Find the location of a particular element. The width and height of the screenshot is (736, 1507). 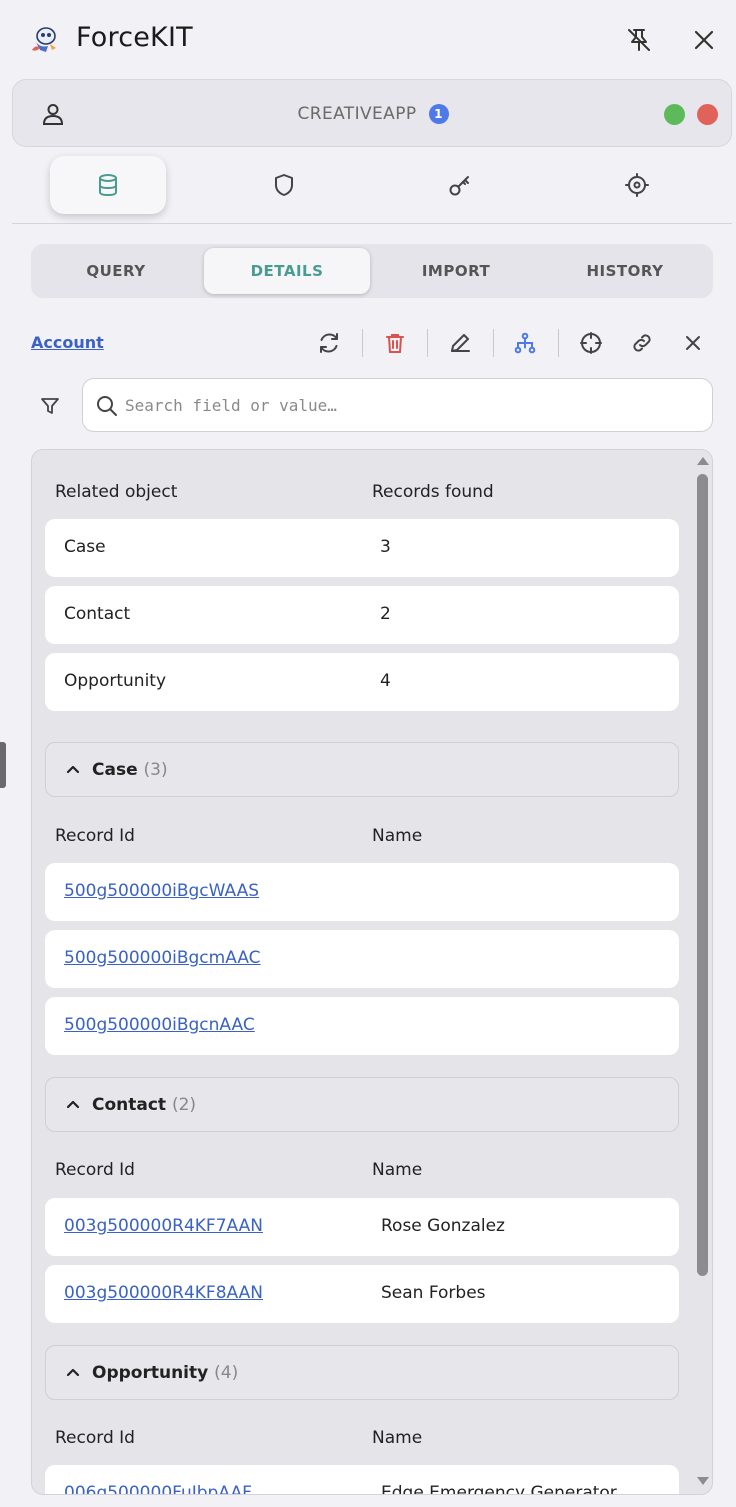

section-header-opportunity: Opportunity (4) is located at coordinates (362, 1372).